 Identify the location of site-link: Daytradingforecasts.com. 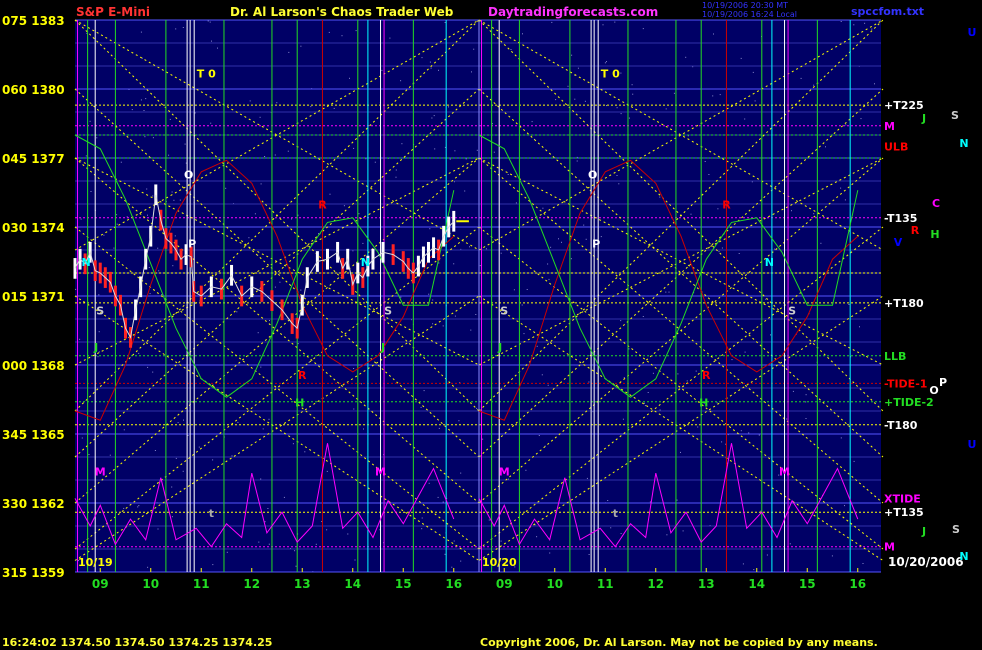
(573, 12).